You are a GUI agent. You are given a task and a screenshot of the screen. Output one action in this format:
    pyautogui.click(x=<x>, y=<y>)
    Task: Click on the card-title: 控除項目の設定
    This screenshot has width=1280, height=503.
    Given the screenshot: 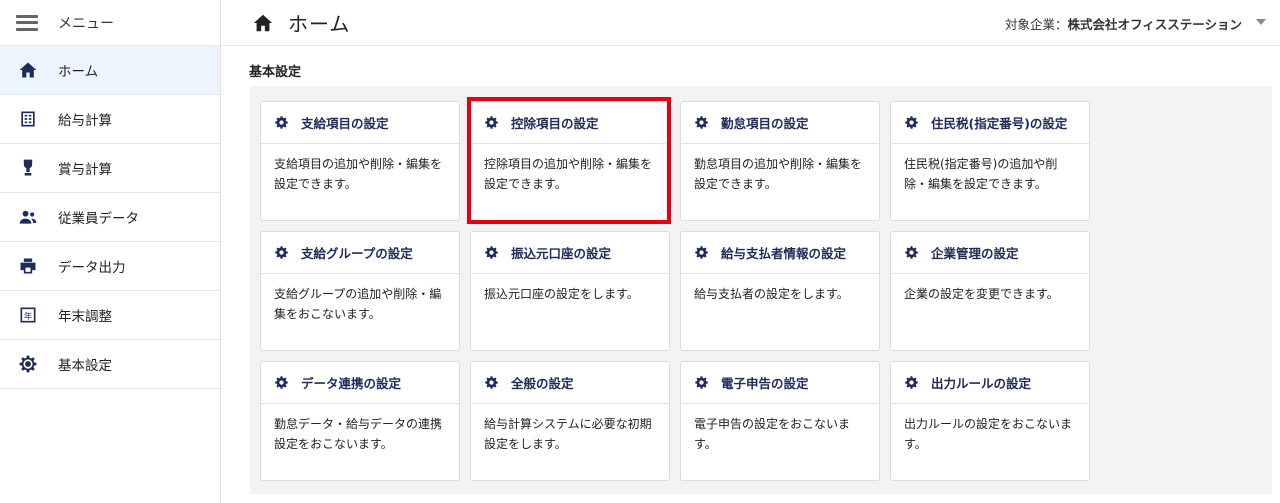 What is the action you would take?
    pyautogui.click(x=555, y=123)
    